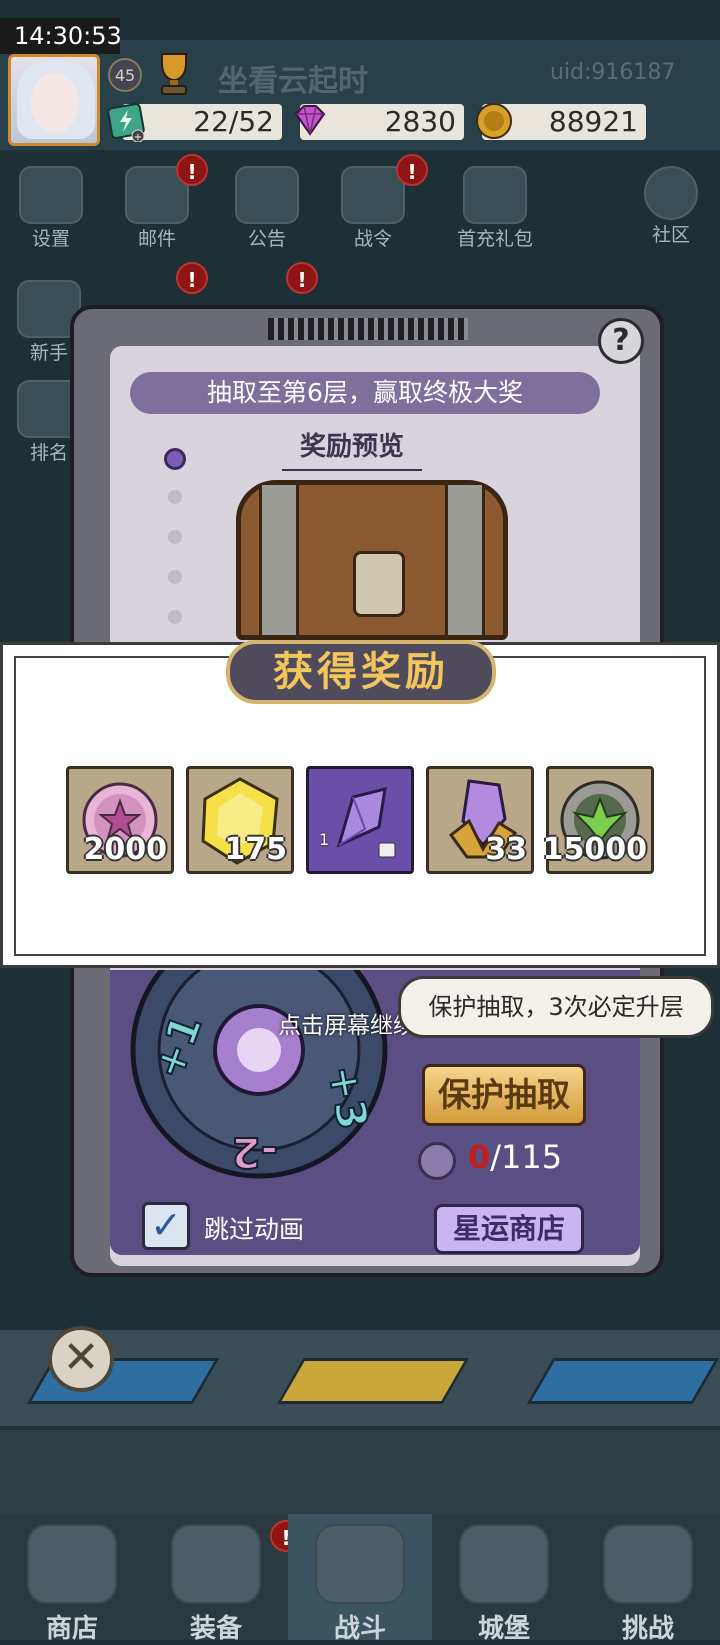 The image size is (720, 1645). Describe the element at coordinates (412, 170) in the screenshot. I see `battle-pass-alert-badge: !` at that location.